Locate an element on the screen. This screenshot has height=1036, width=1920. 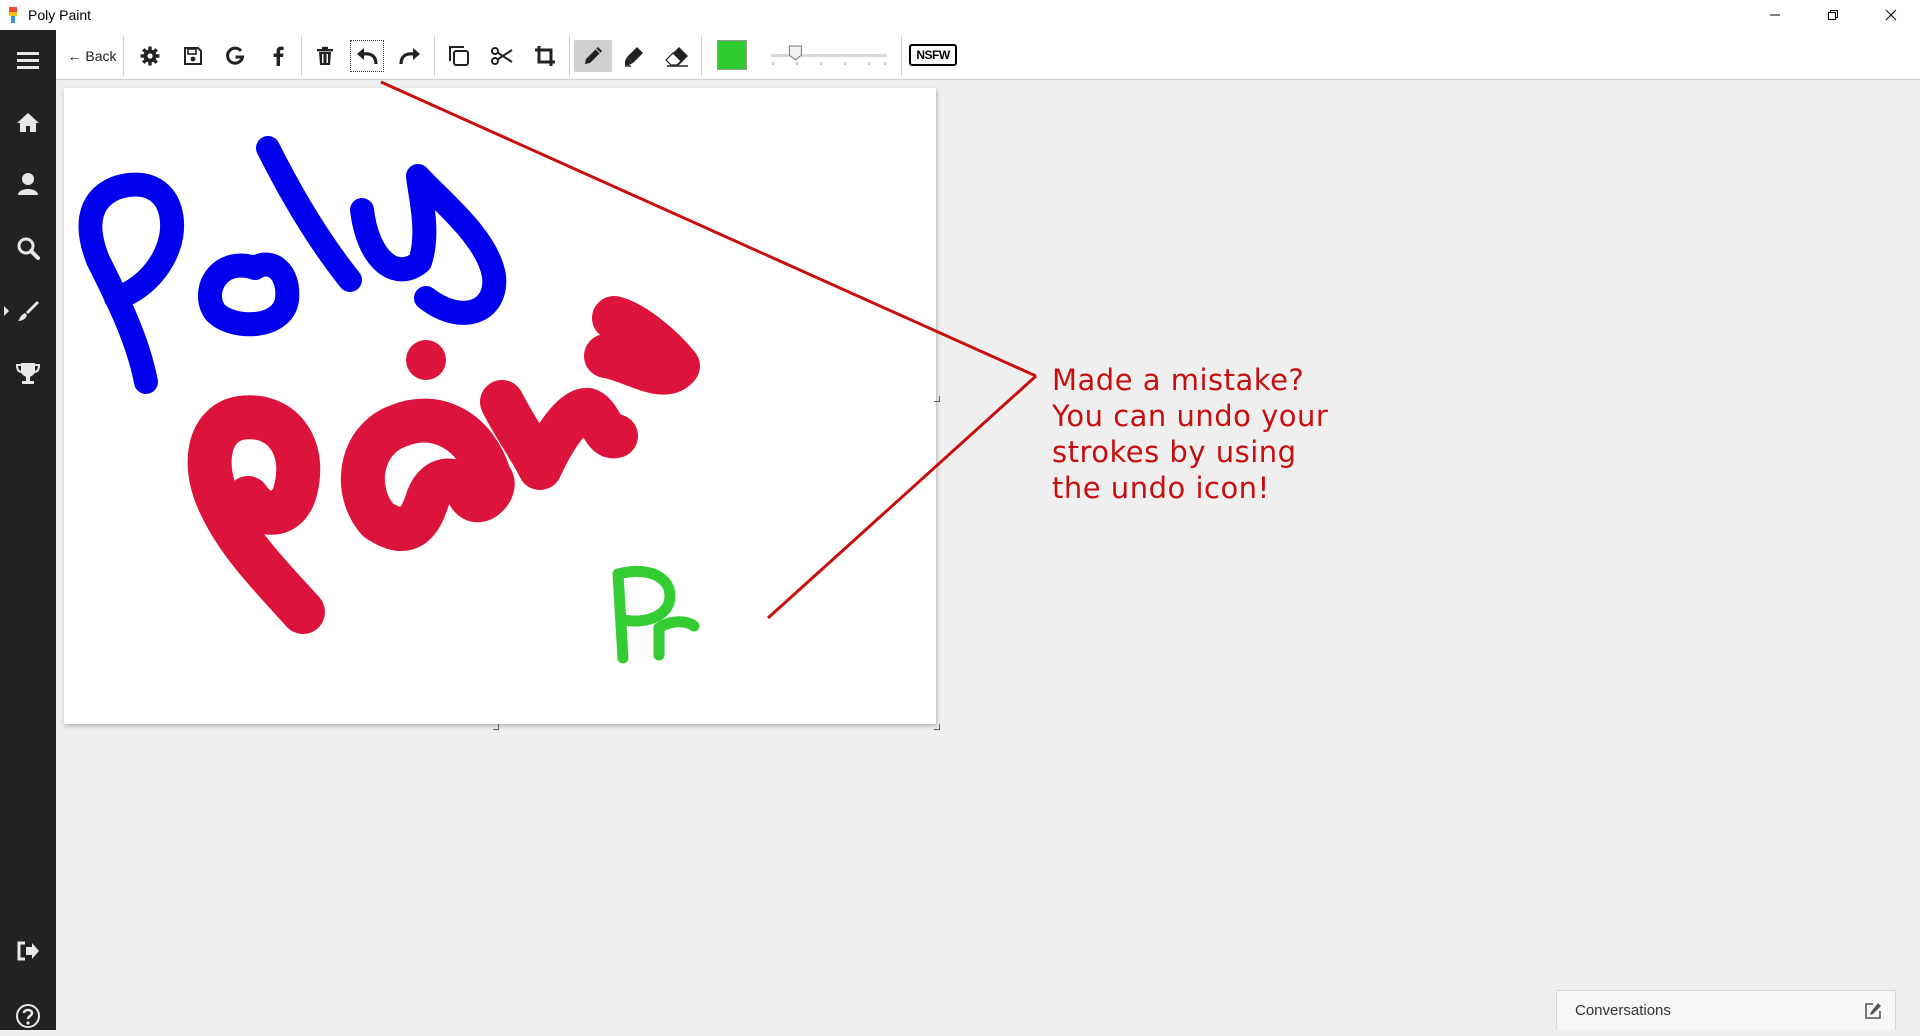
eraser-tool-button is located at coordinates (677, 56).